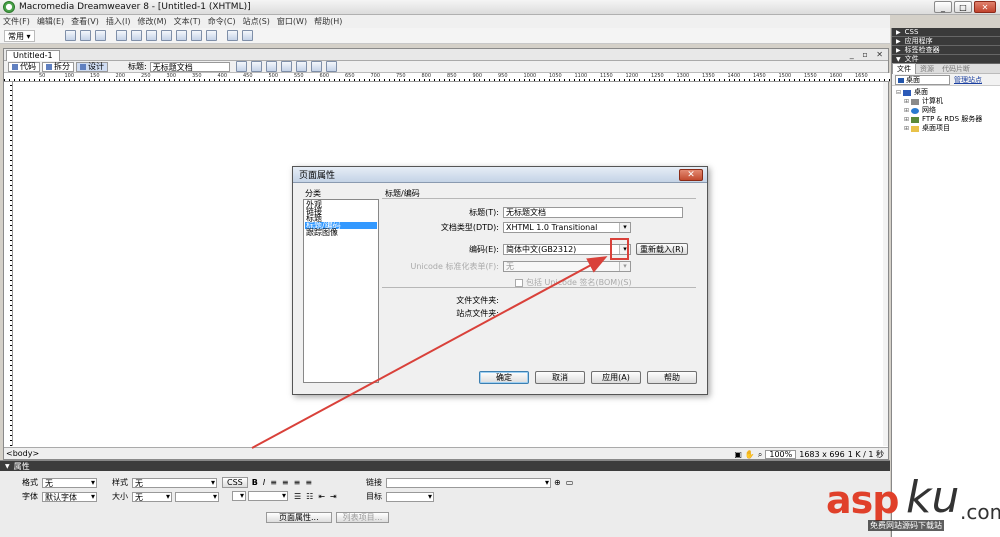 Image resolution: width=1000 pixels, height=537 pixels. I want to click on tag-chooser-icon, so click(232, 35).